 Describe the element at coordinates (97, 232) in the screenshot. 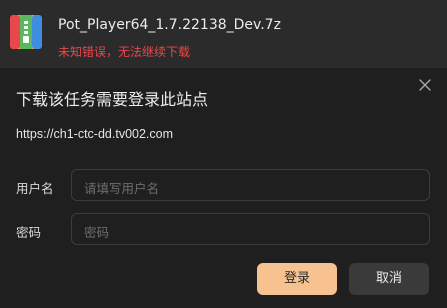

I see `password-placeholder: 密码` at that location.